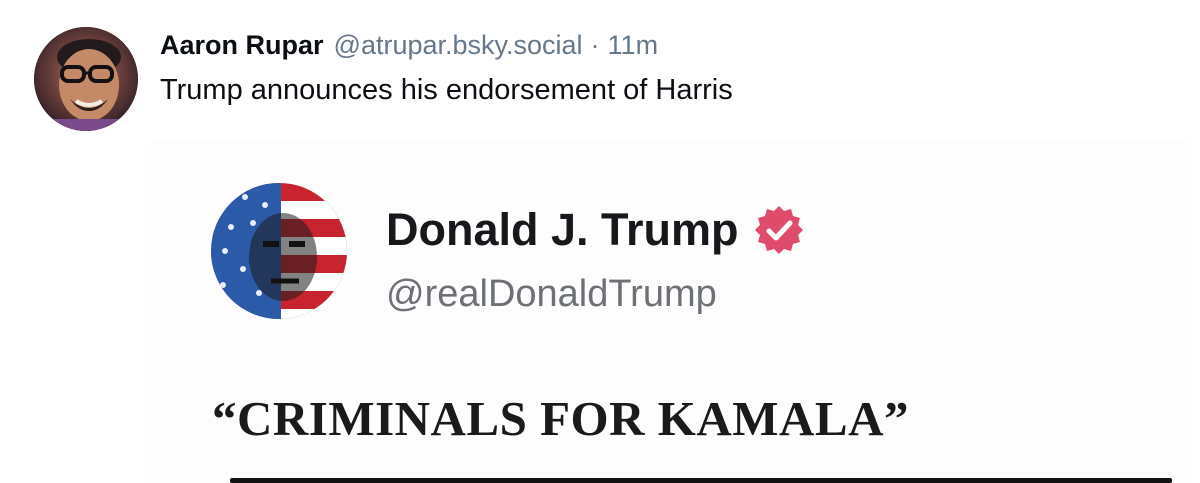  I want to click on embed-avatar, so click(279, 251).